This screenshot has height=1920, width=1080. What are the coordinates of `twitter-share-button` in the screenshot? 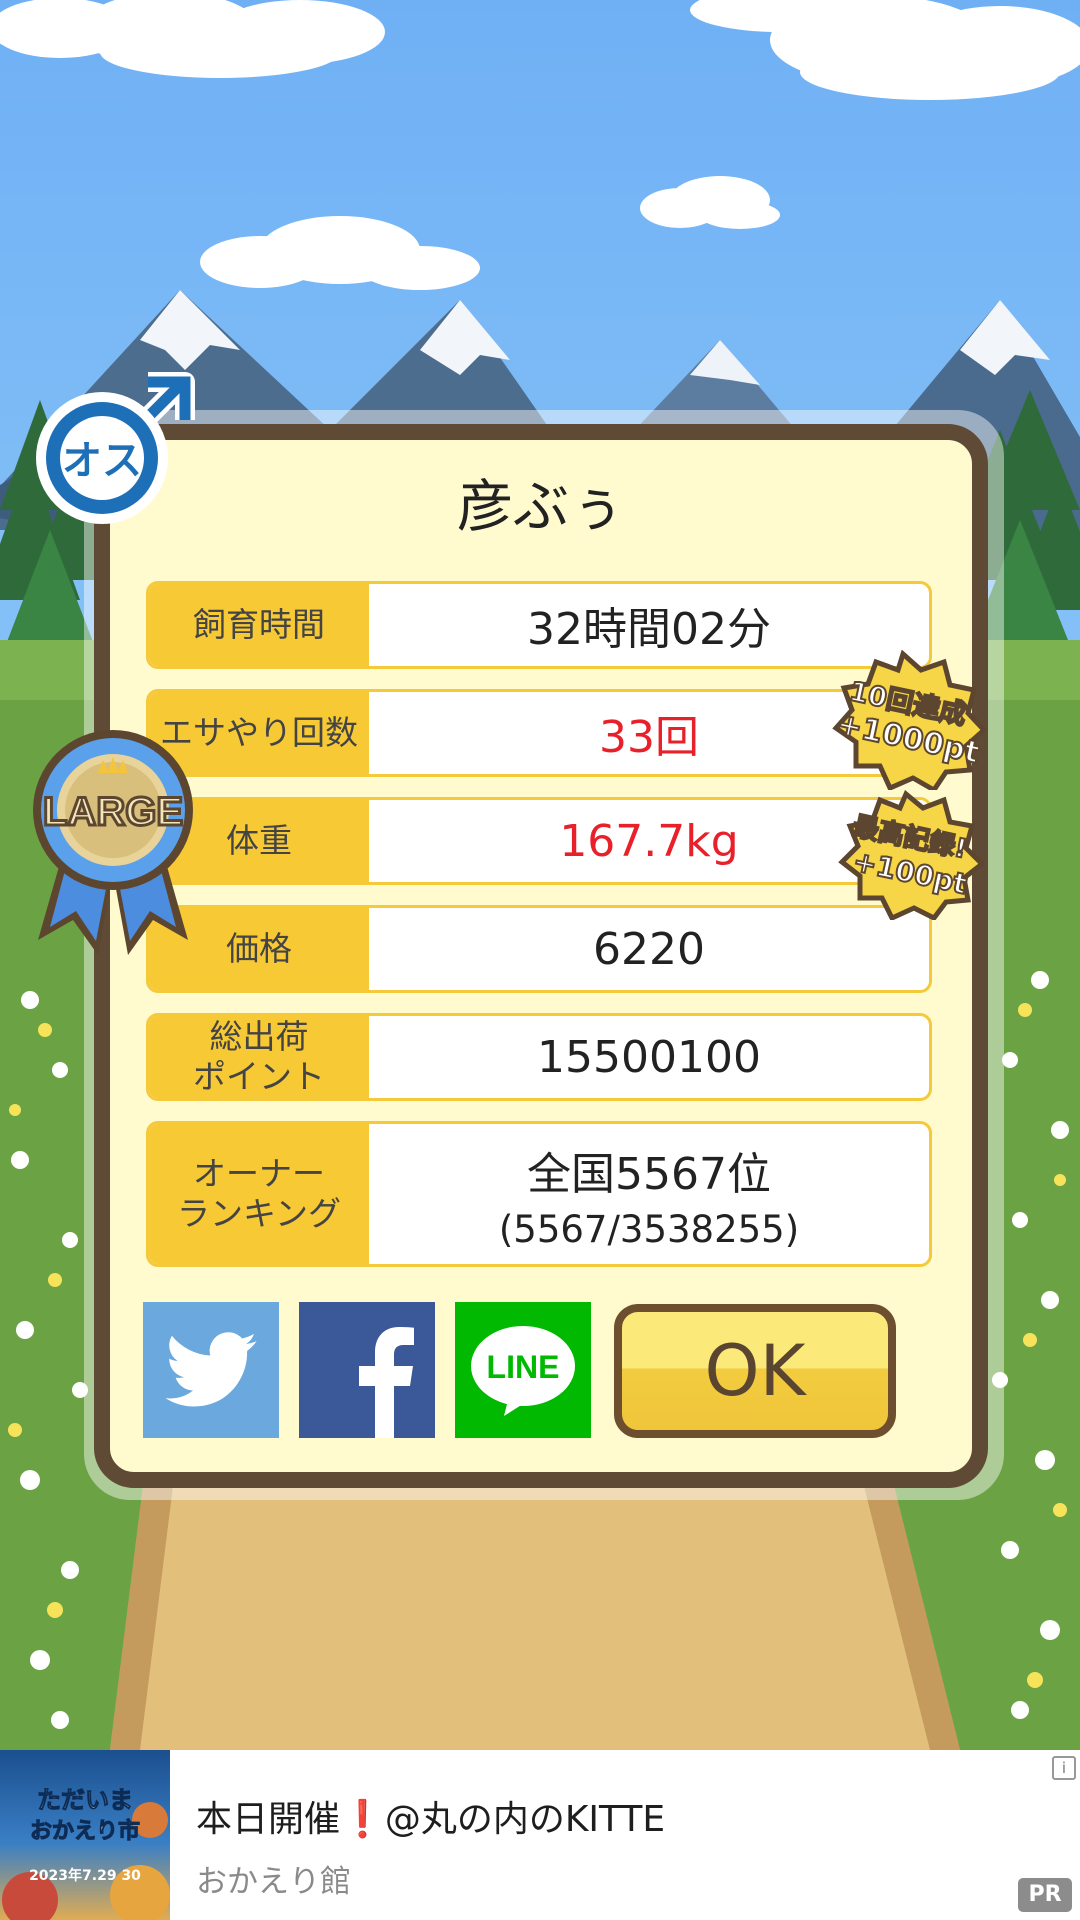 It's located at (211, 1370).